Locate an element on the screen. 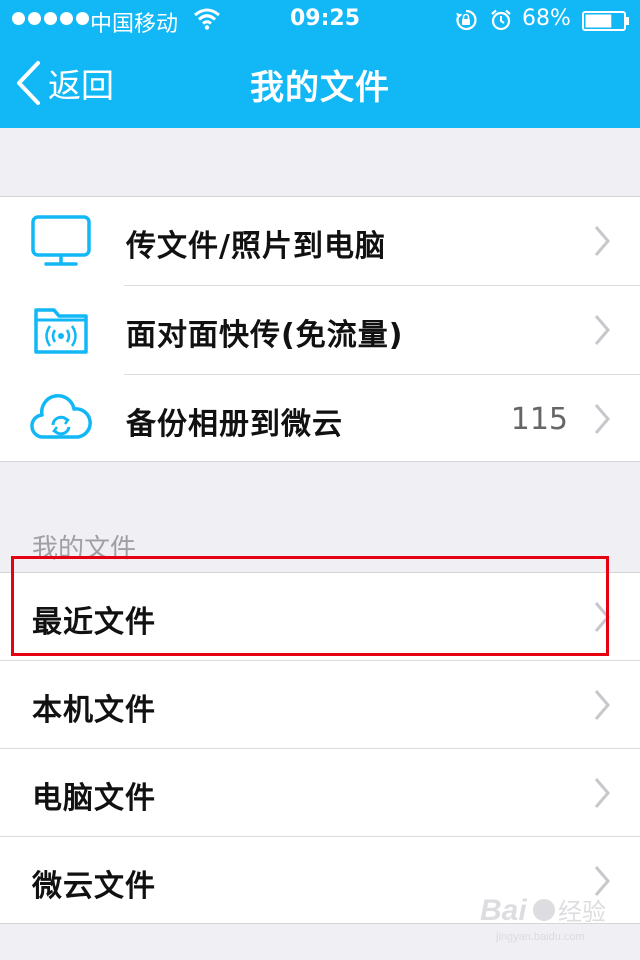 This screenshot has width=640, height=960. list-item-label: 电脑文件 is located at coordinates (94, 798).